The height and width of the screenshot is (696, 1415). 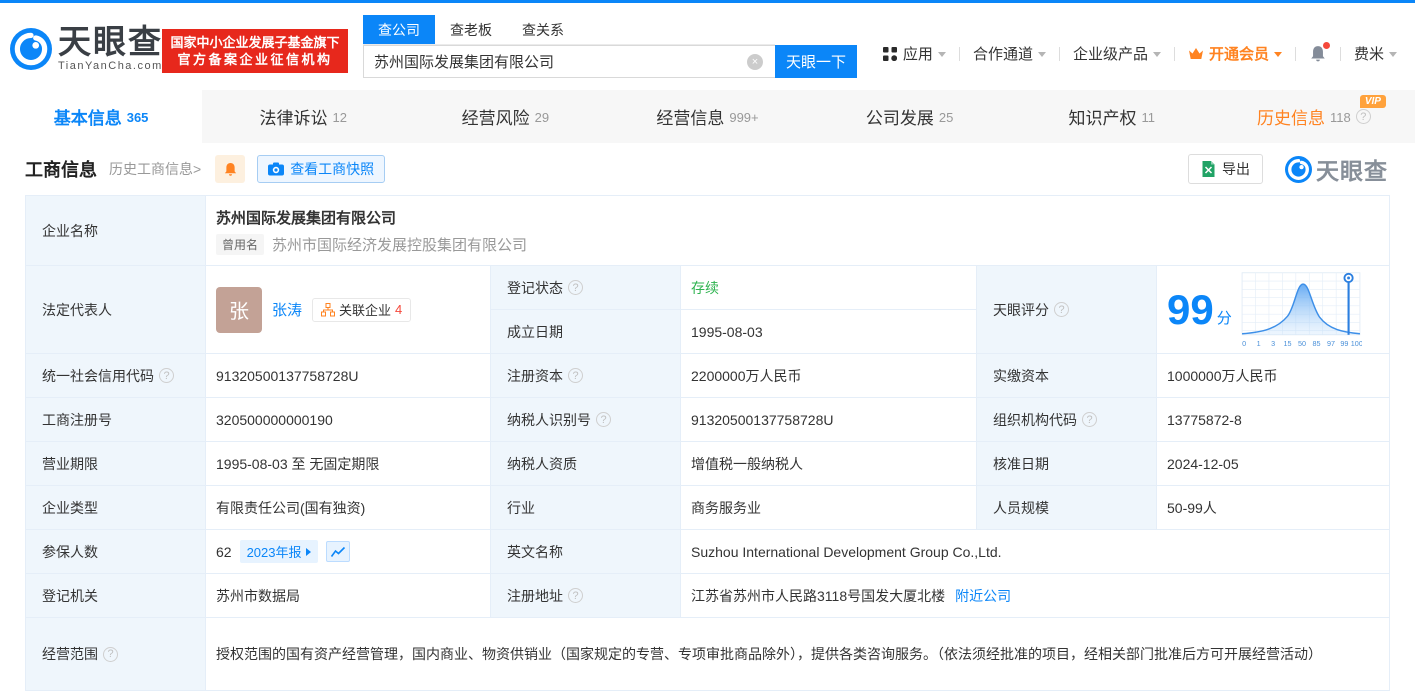 What do you see at coordinates (755, 62) in the screenshot?
I see `clear-search-icon: ×` at bounding box center [755, 62].